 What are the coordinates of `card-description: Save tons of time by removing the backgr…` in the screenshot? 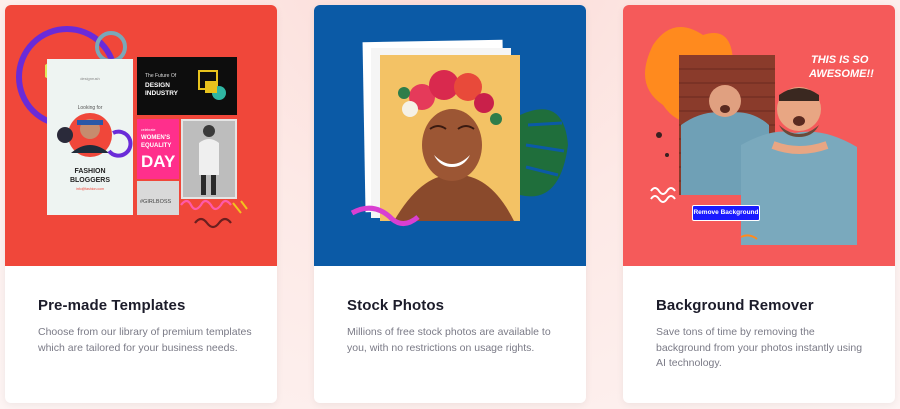 It's located at (759, 347).